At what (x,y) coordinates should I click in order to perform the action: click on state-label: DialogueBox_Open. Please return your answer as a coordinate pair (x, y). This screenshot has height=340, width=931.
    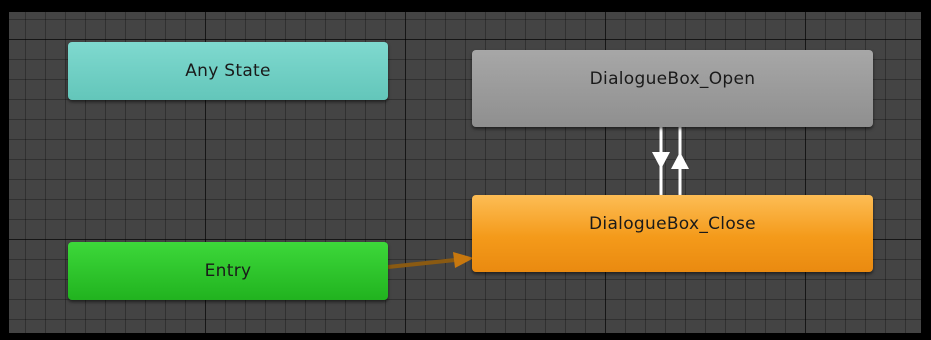
    Looking at the image, I should click on (672, 78).